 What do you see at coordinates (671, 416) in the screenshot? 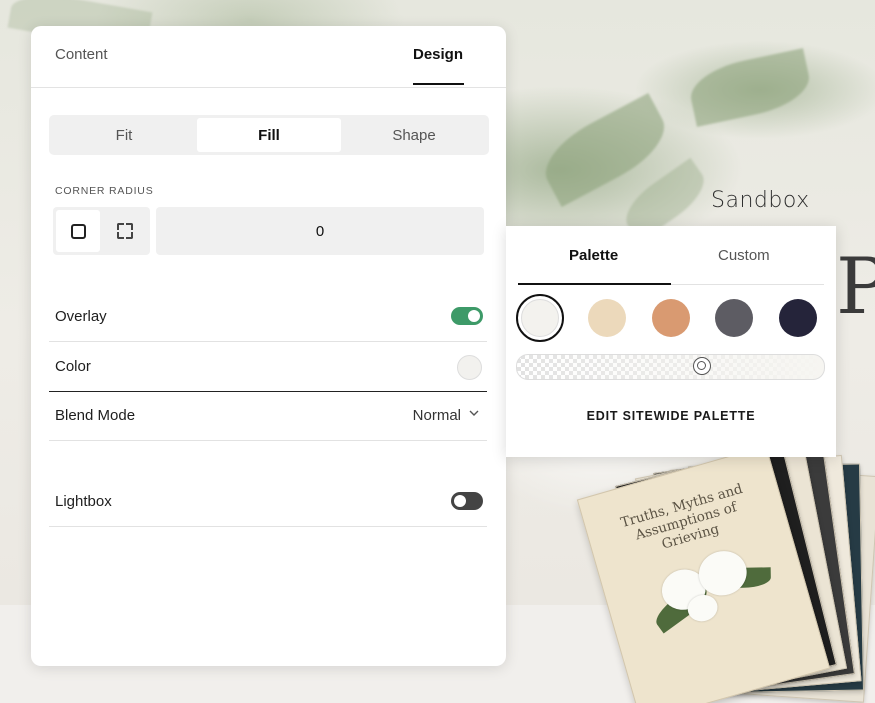
I see `edit-sitewide-palette-button: EDIT SITEWIDE PALETTE` at bounding box center [671, 416].